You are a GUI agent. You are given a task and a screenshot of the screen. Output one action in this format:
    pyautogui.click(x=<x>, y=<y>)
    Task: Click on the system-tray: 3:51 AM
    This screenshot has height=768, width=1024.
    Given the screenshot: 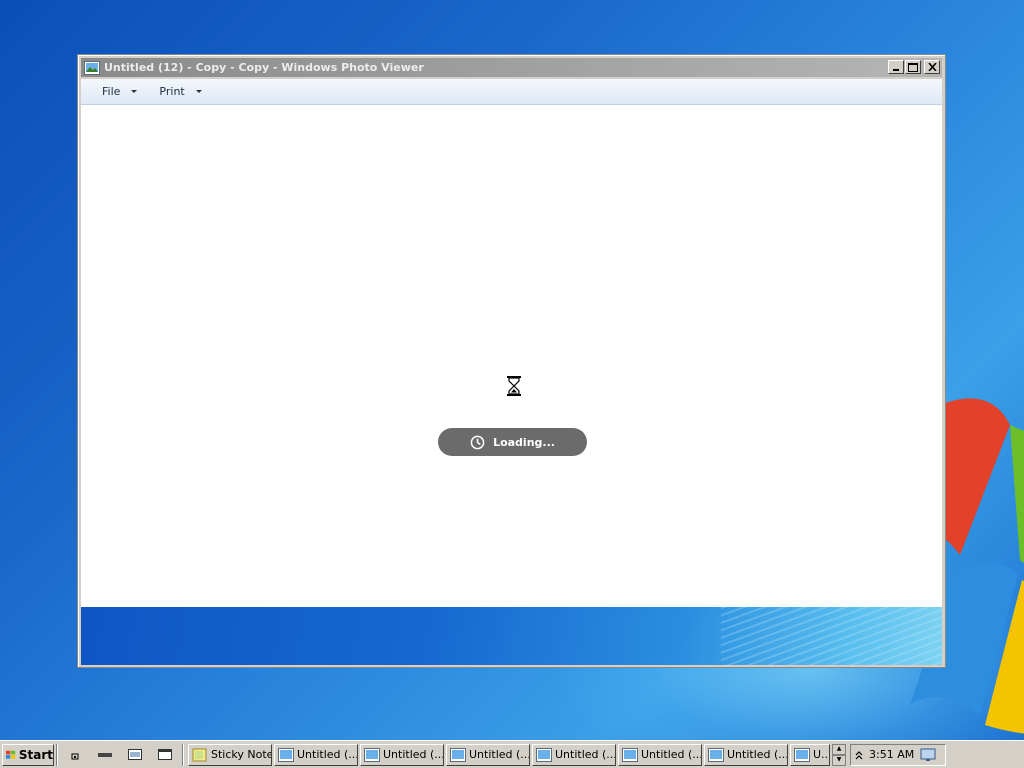 What is the action you would take?
    pyautogui.click(x=898, y=754)
    